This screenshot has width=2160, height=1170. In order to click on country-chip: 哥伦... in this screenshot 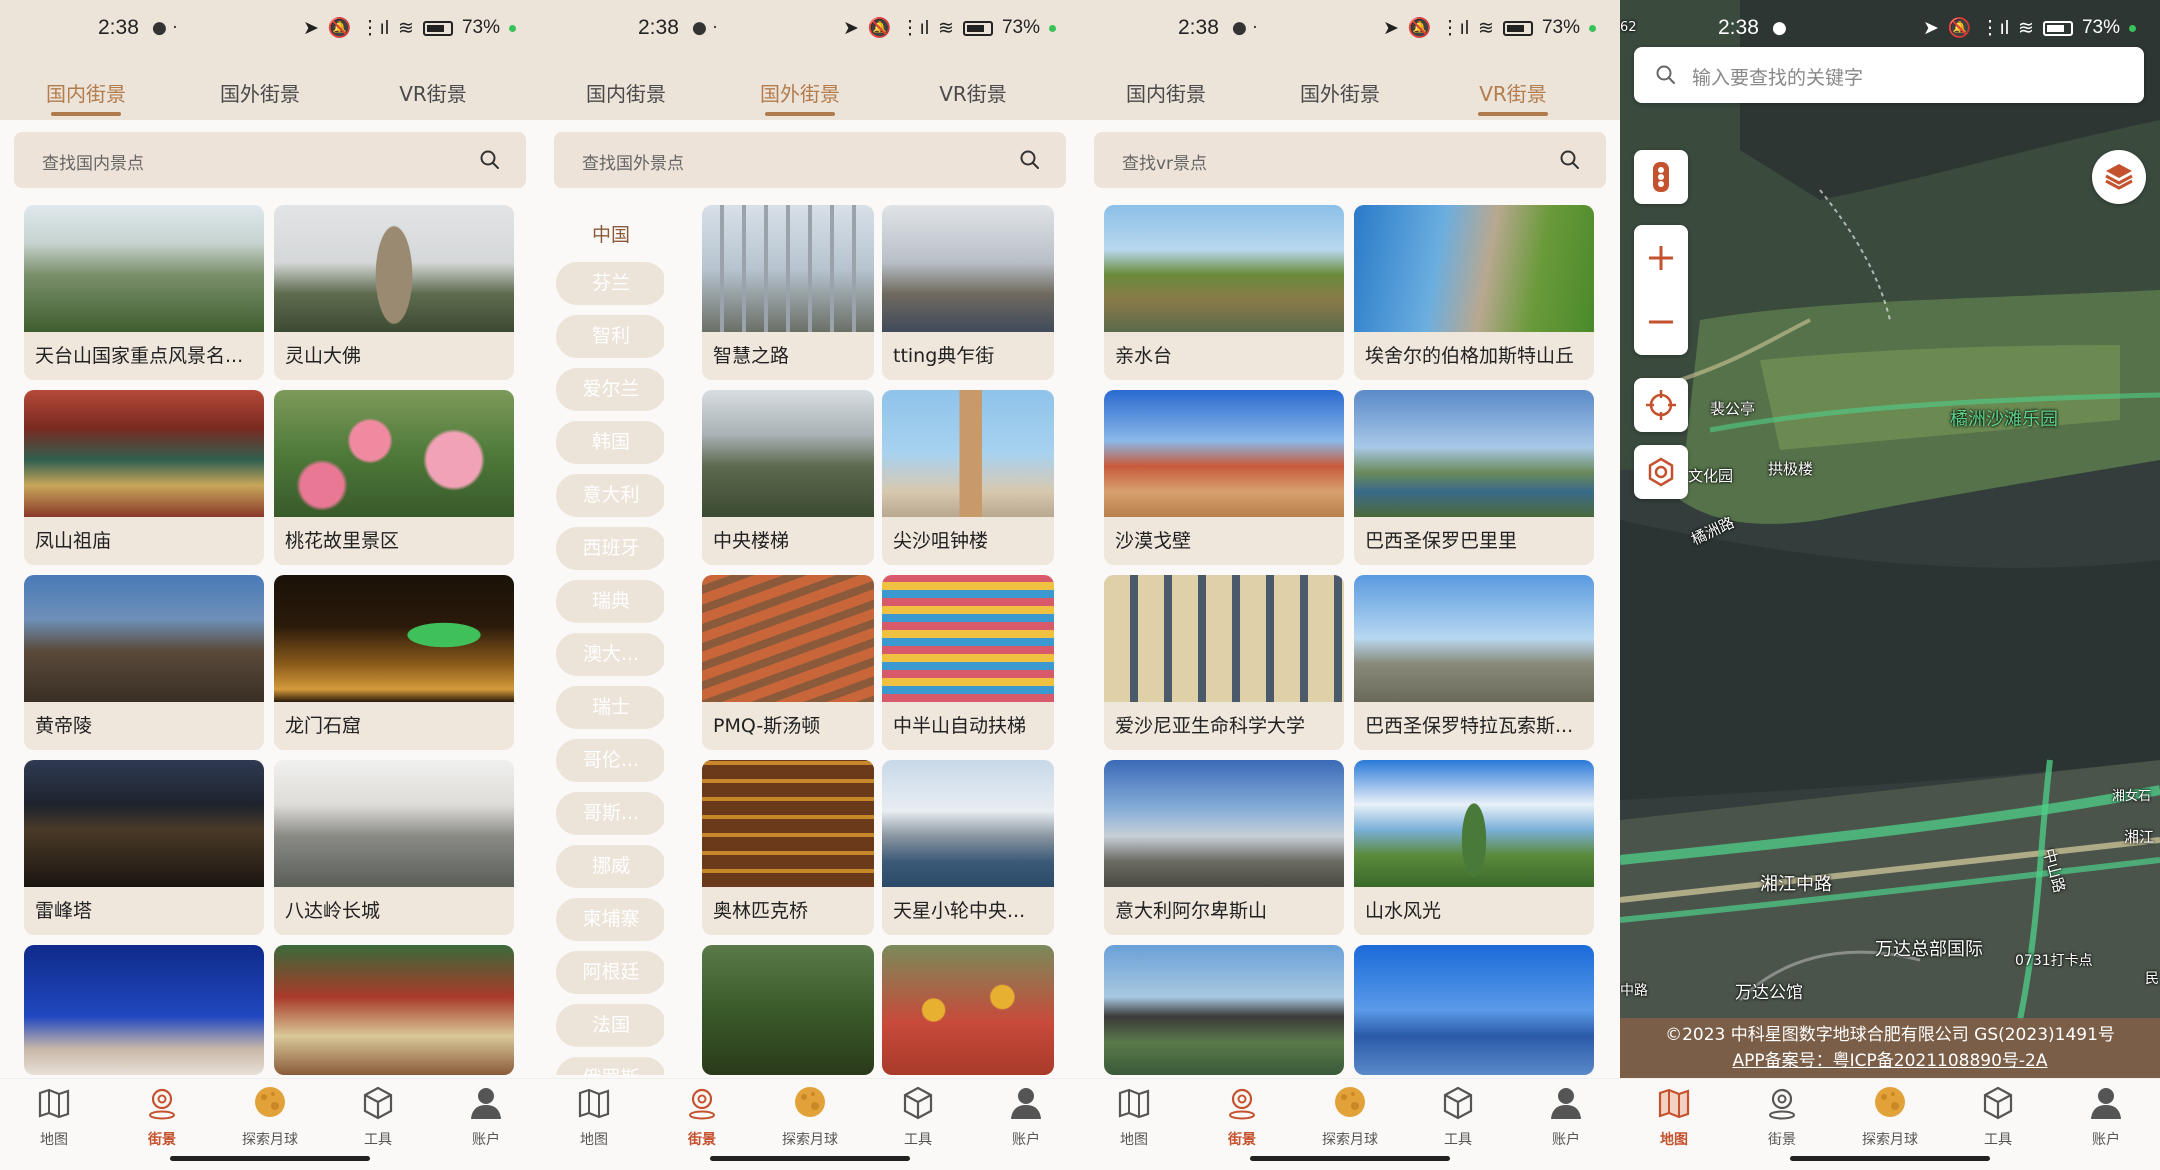, I will do `click(610, 760)`.